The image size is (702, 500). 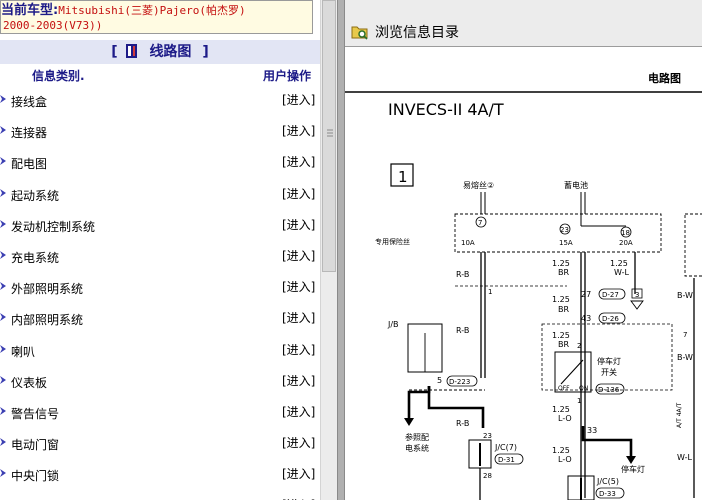 I want to click on svg-text: J/C(5), so click(x=607, y=481).